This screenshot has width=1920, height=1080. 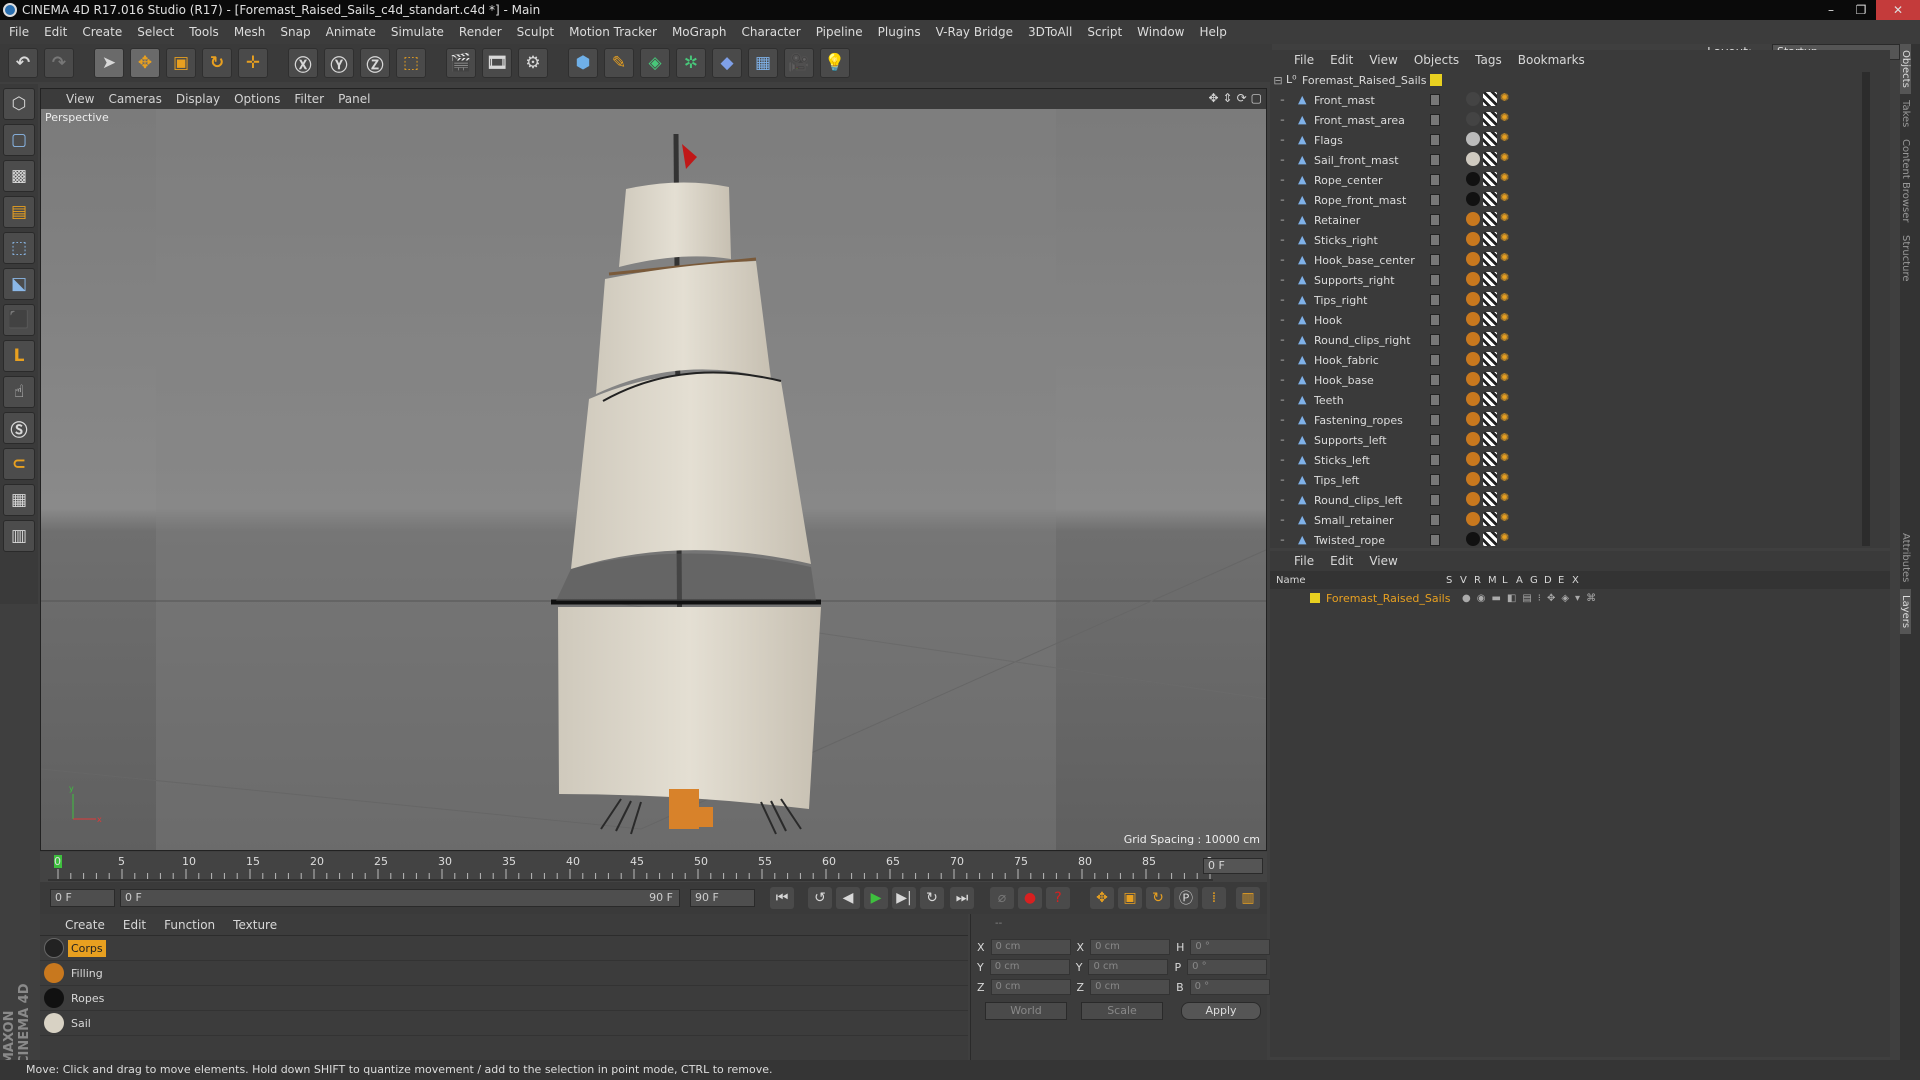 I want to click on object-row: ╴ ▲ Twisted_rope ✺, so click(x=1580, y=540).